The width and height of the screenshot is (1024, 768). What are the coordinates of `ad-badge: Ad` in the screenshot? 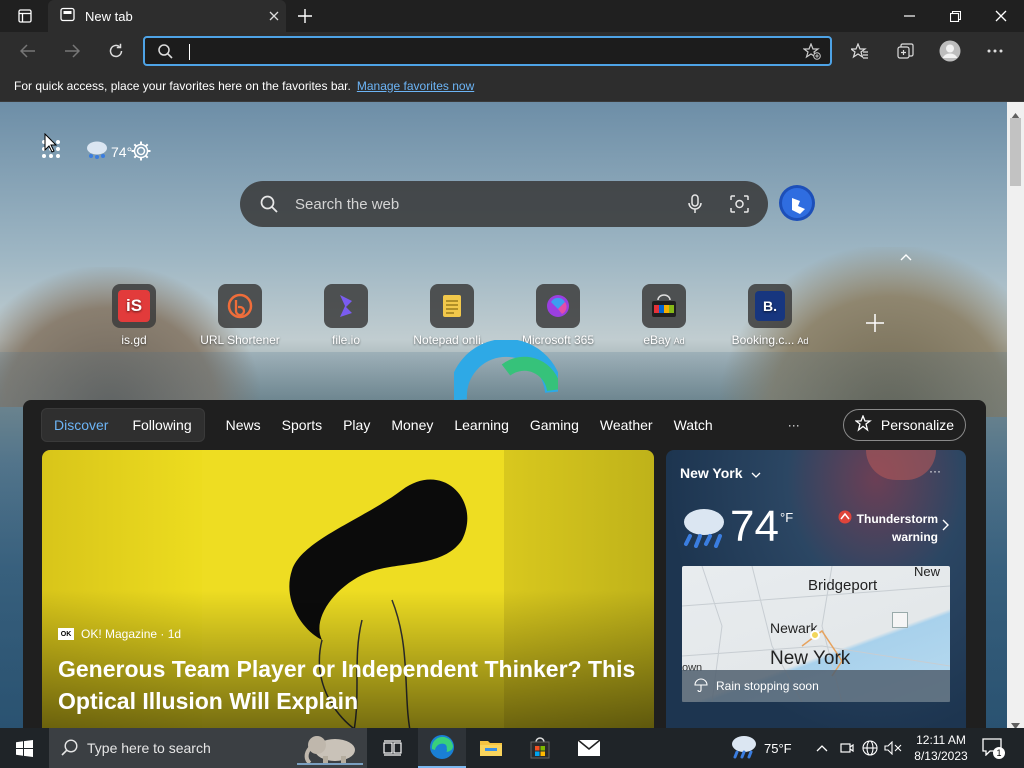 It's located at (679, 341).